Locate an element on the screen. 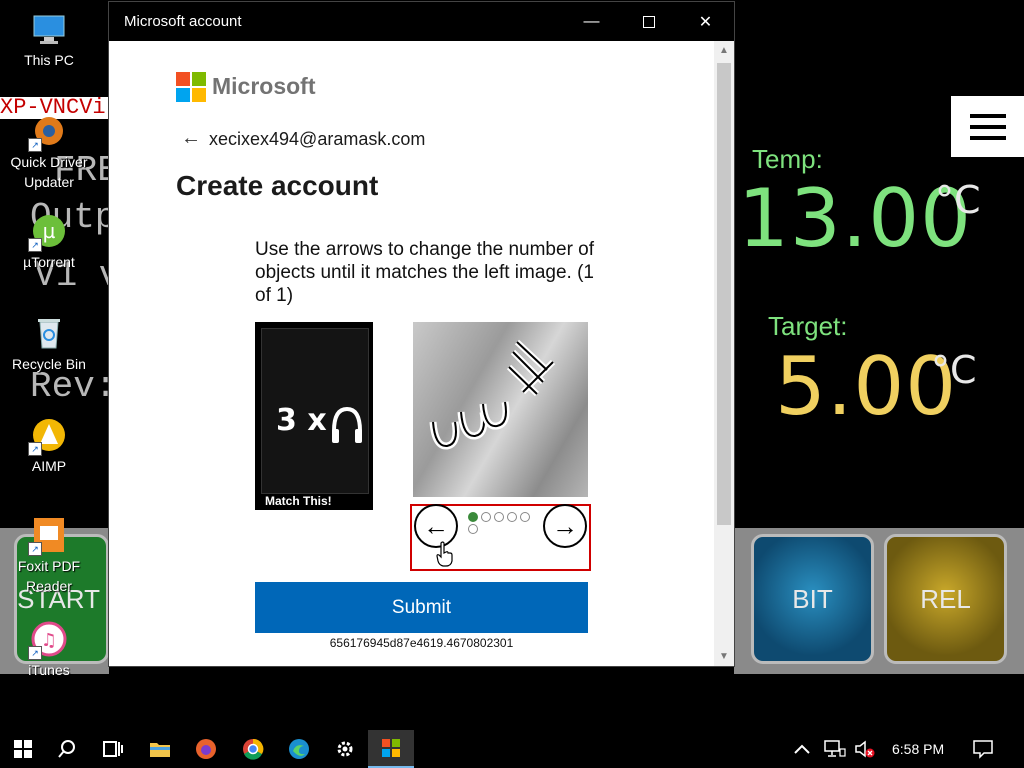  desktop-icon-aimp: ↗ AIMP is located at coordinates (49, 446).